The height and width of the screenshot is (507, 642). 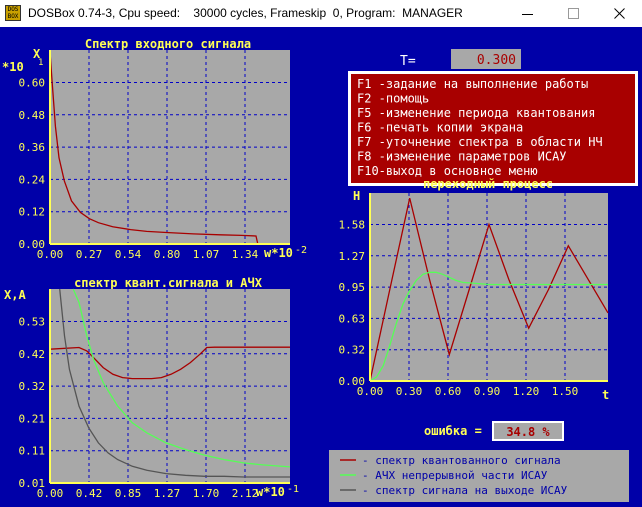 What do you see at coordinates (32, 212) in the screenshot?
I see `y-tick-label: 0.12` at bounding box center [32, 212].